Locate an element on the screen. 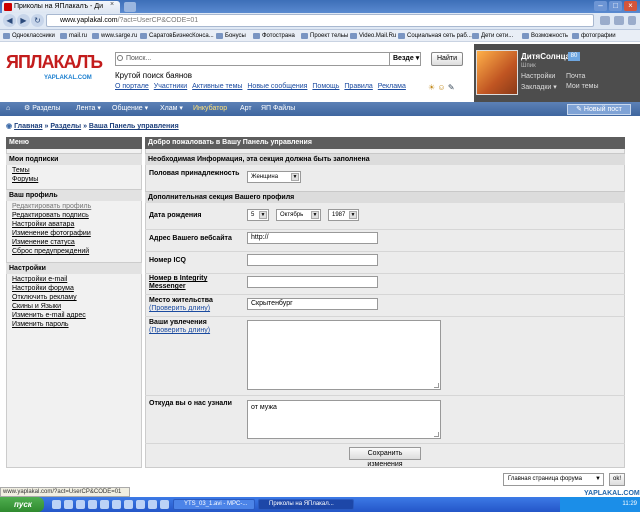 The width and height of the screenshot is (640, 512). bookmark-item: Проект тельы is located at coordinates (324, 35).